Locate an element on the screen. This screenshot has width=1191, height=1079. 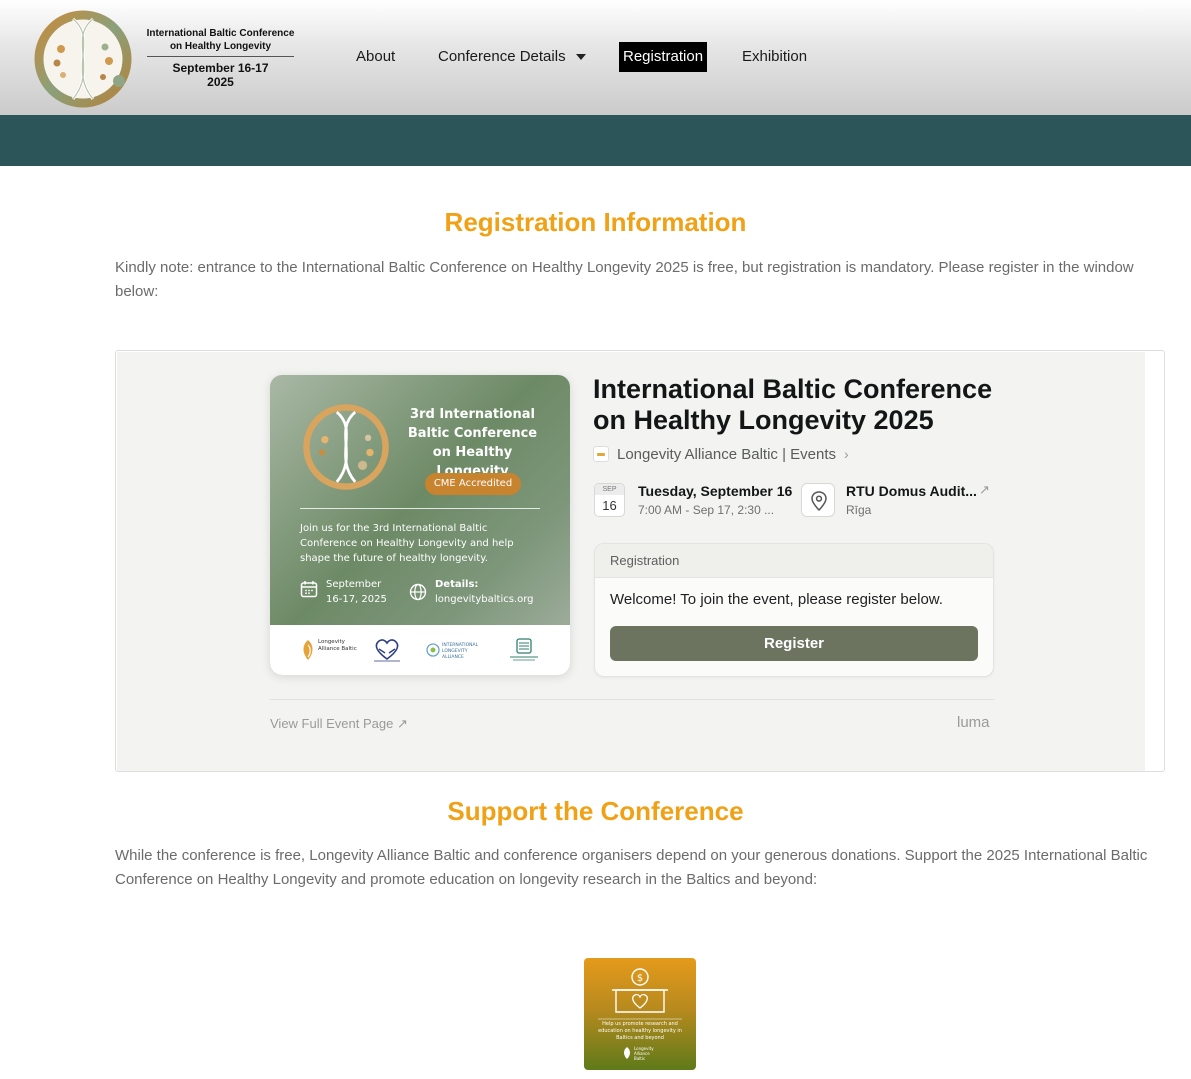
event-date: Tuesday, September 16 is located at coordinates (715, 491).